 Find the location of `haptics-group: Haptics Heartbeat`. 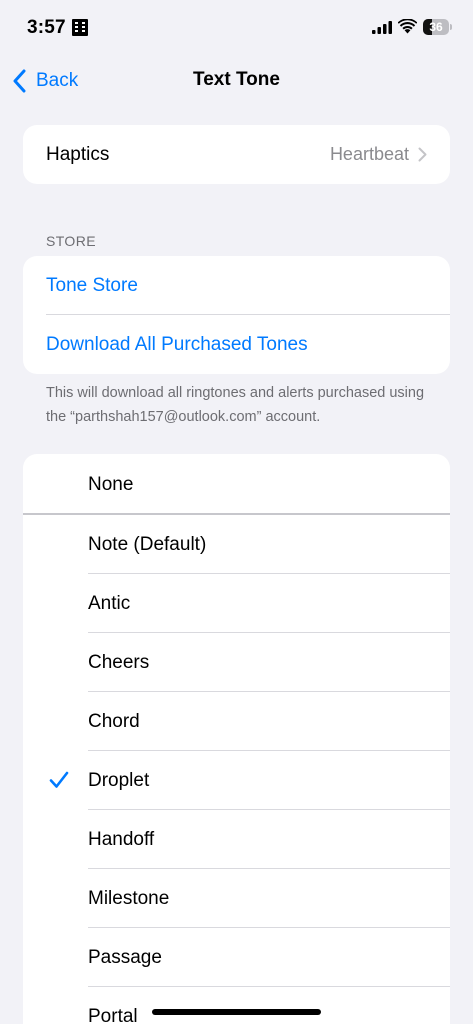

haptics-group: Haptics Heartbeat is located at coordinates (236, 154).